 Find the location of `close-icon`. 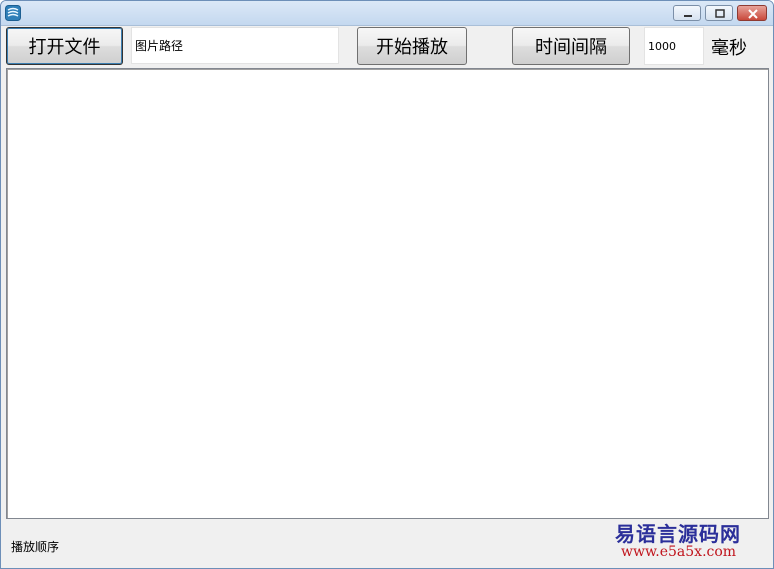

close-icon is located at coordinates (753, 14).